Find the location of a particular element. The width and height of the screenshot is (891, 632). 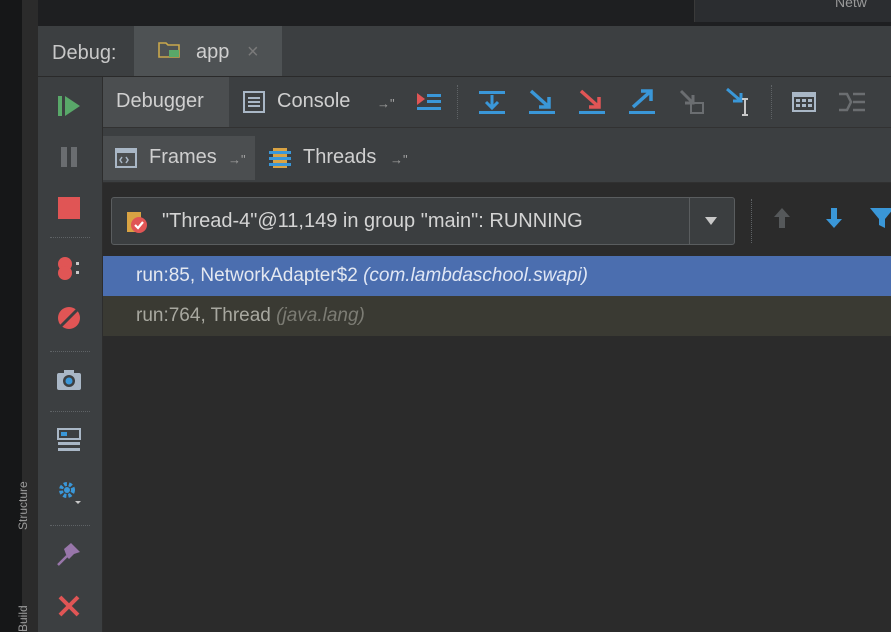

session-tab-app: app × is located at coordinates (208, 51).